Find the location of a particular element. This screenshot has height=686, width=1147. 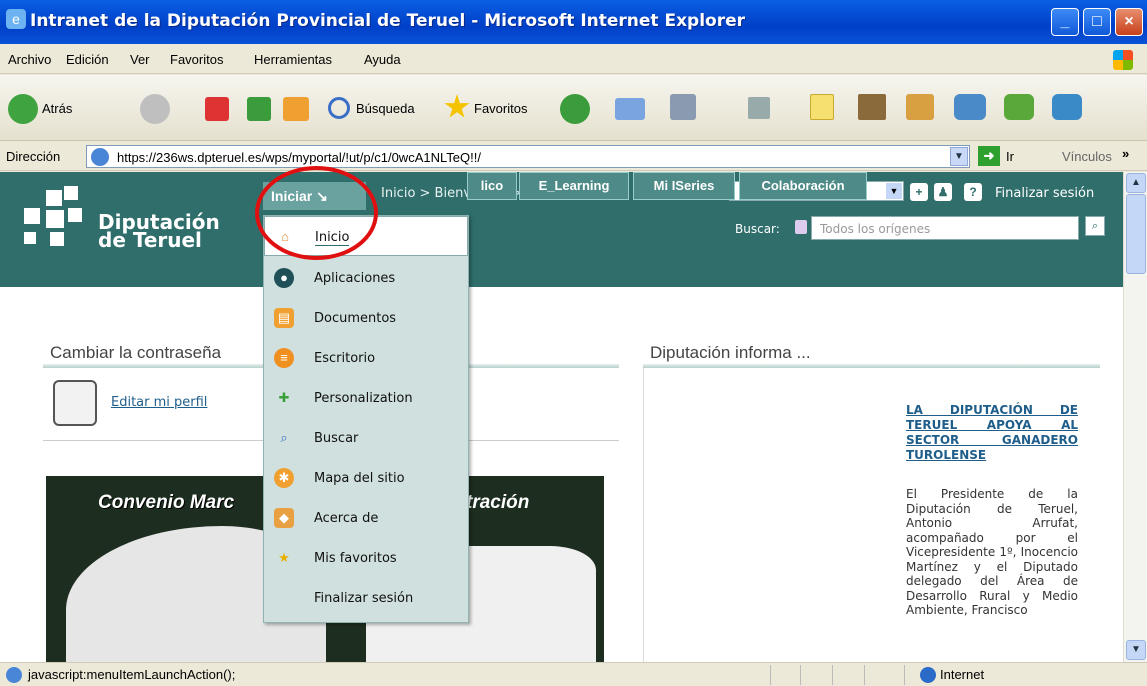

menu-archivo: Archivo is located at coordinates (29, 59).